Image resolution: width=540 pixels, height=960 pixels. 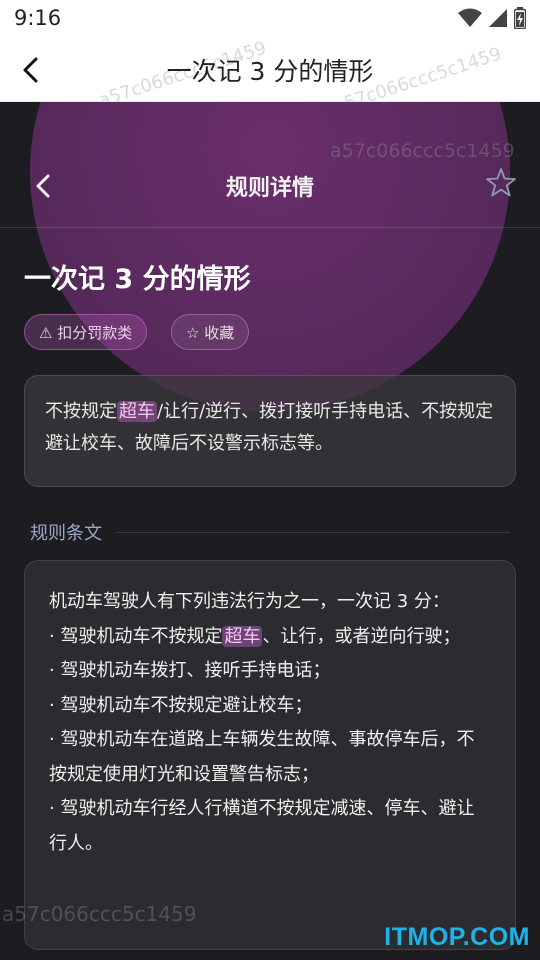 I want to click on article-intro: 机动车驾驶人有下列违法行为之一，一次记 3 分：, so click(x=249, y=601).